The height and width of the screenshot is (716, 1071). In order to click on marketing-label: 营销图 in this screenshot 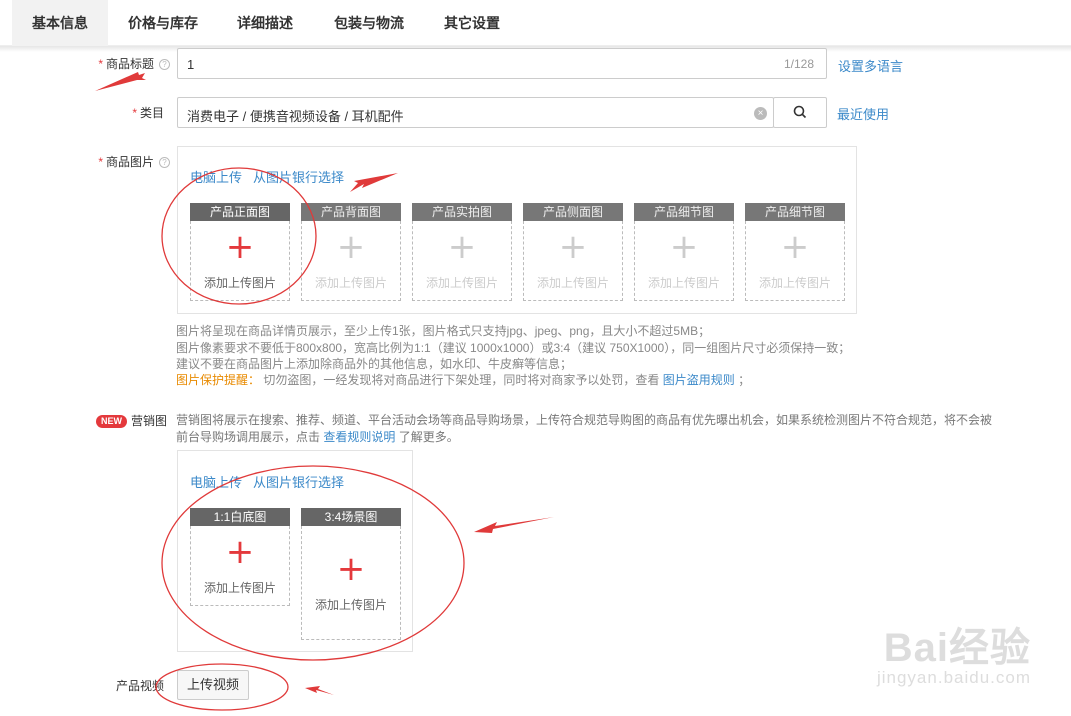, I will do `click(149, 421)`.